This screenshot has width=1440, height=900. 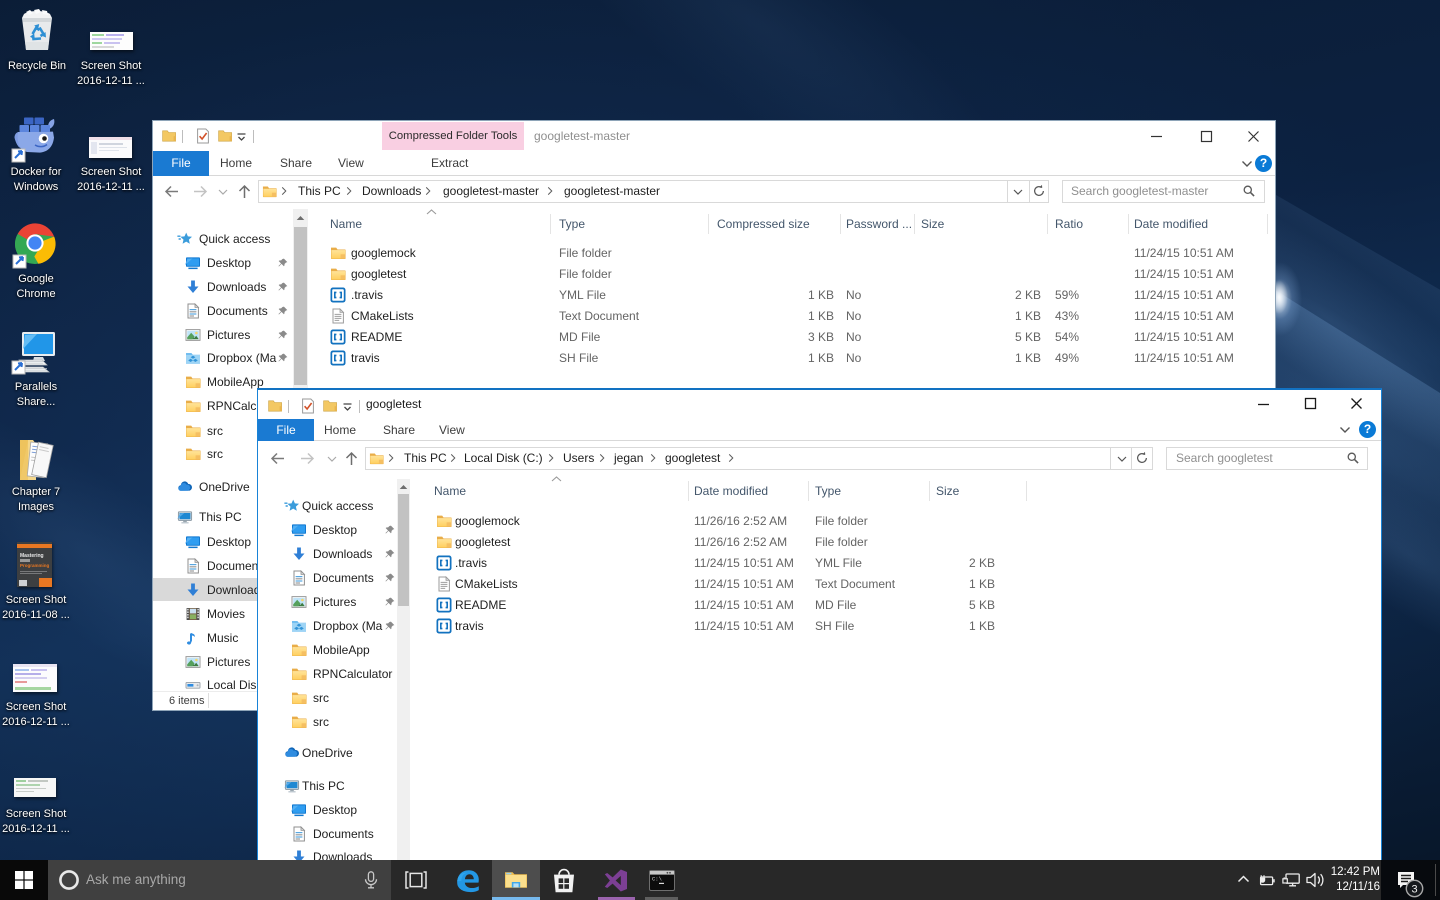 What do you see at coordinates (657, 879) in the screenshot?
I see `svg-text: C:\` at bounding box center [657, 879].